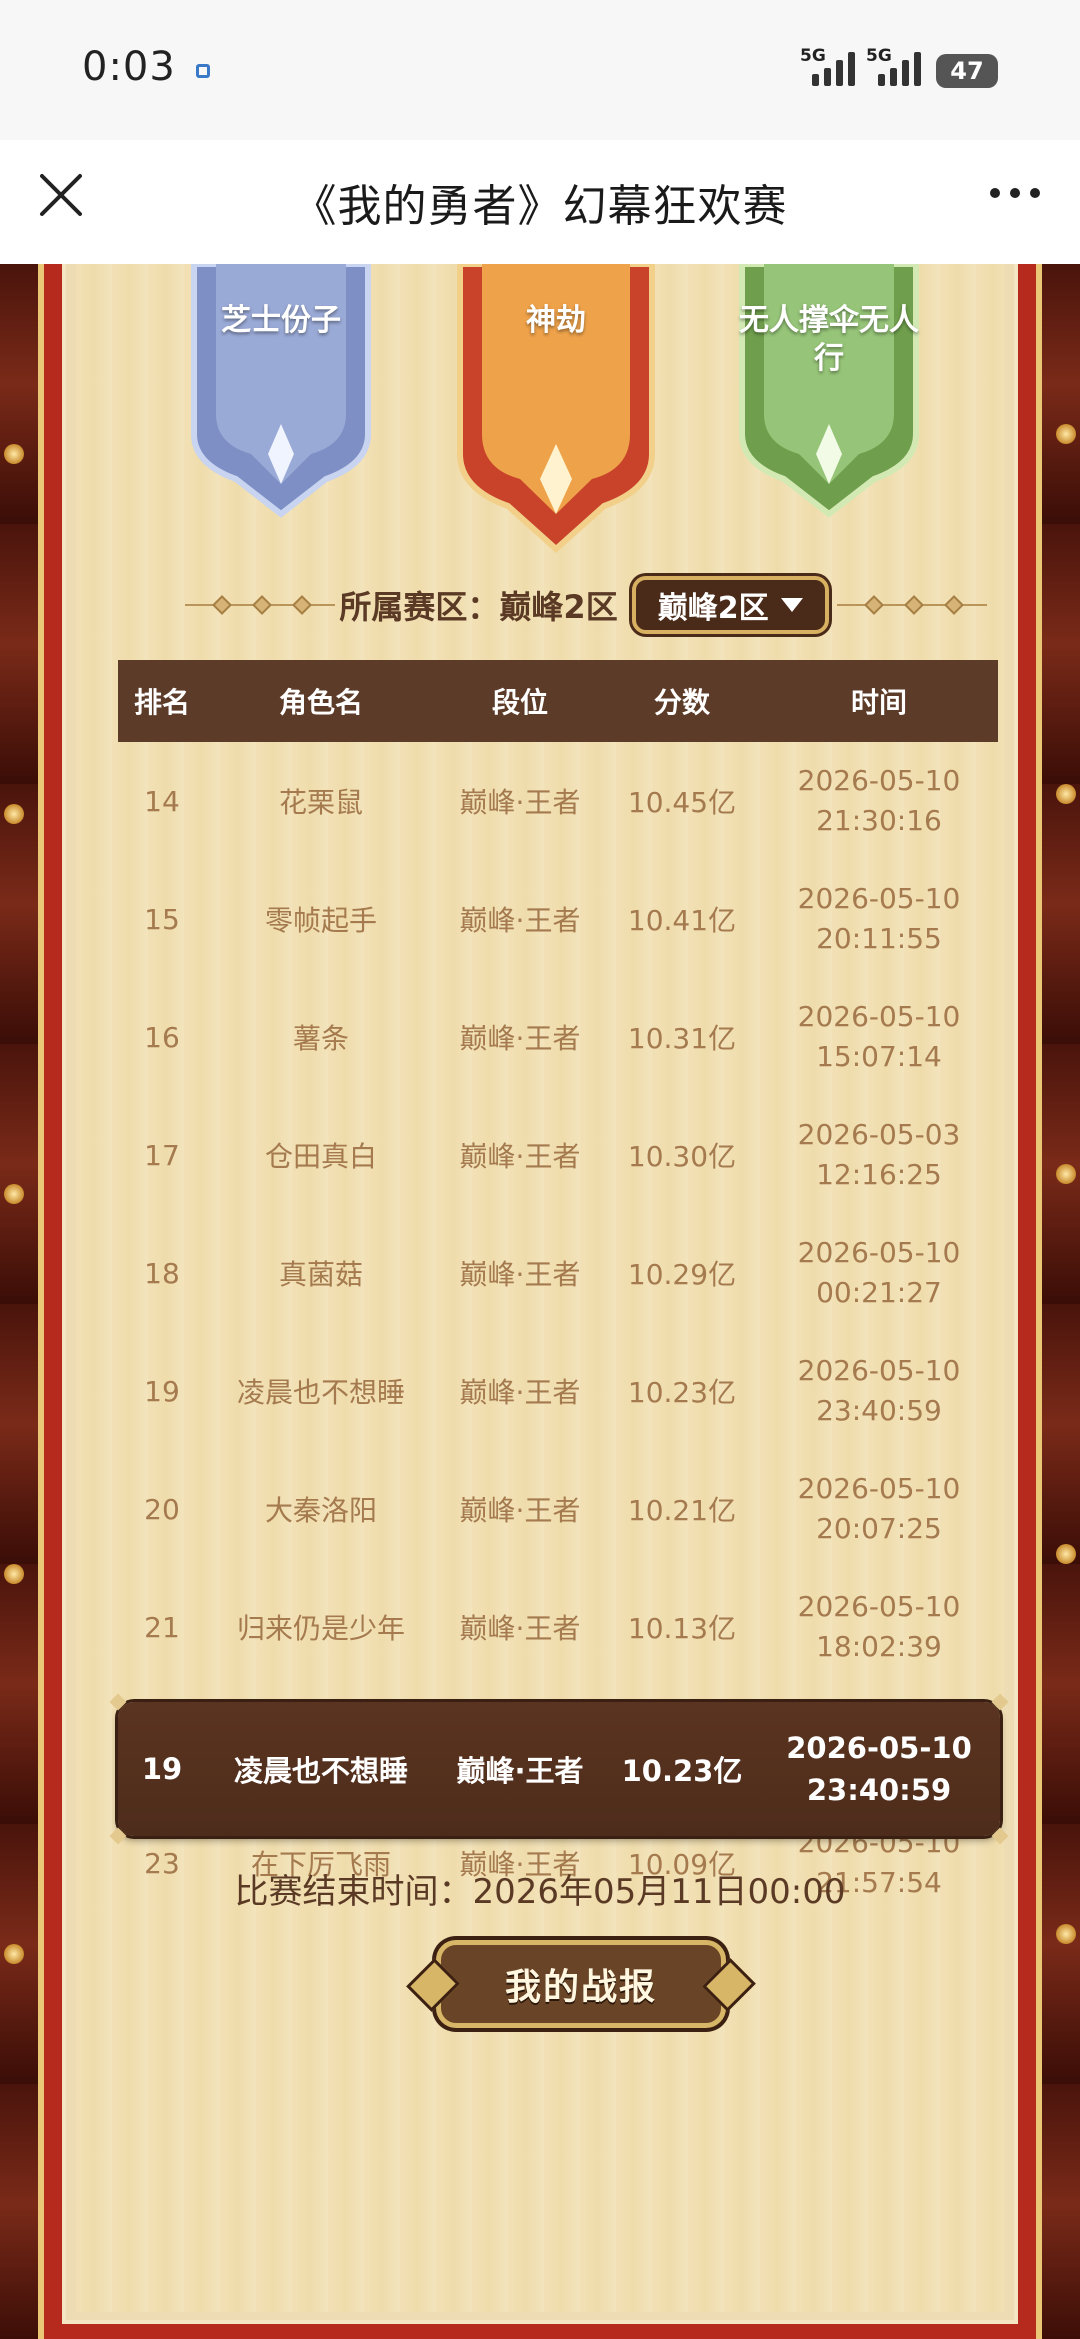  I want to click on row-time: 2026-05-10 23:40:59, so click(879, 1391).